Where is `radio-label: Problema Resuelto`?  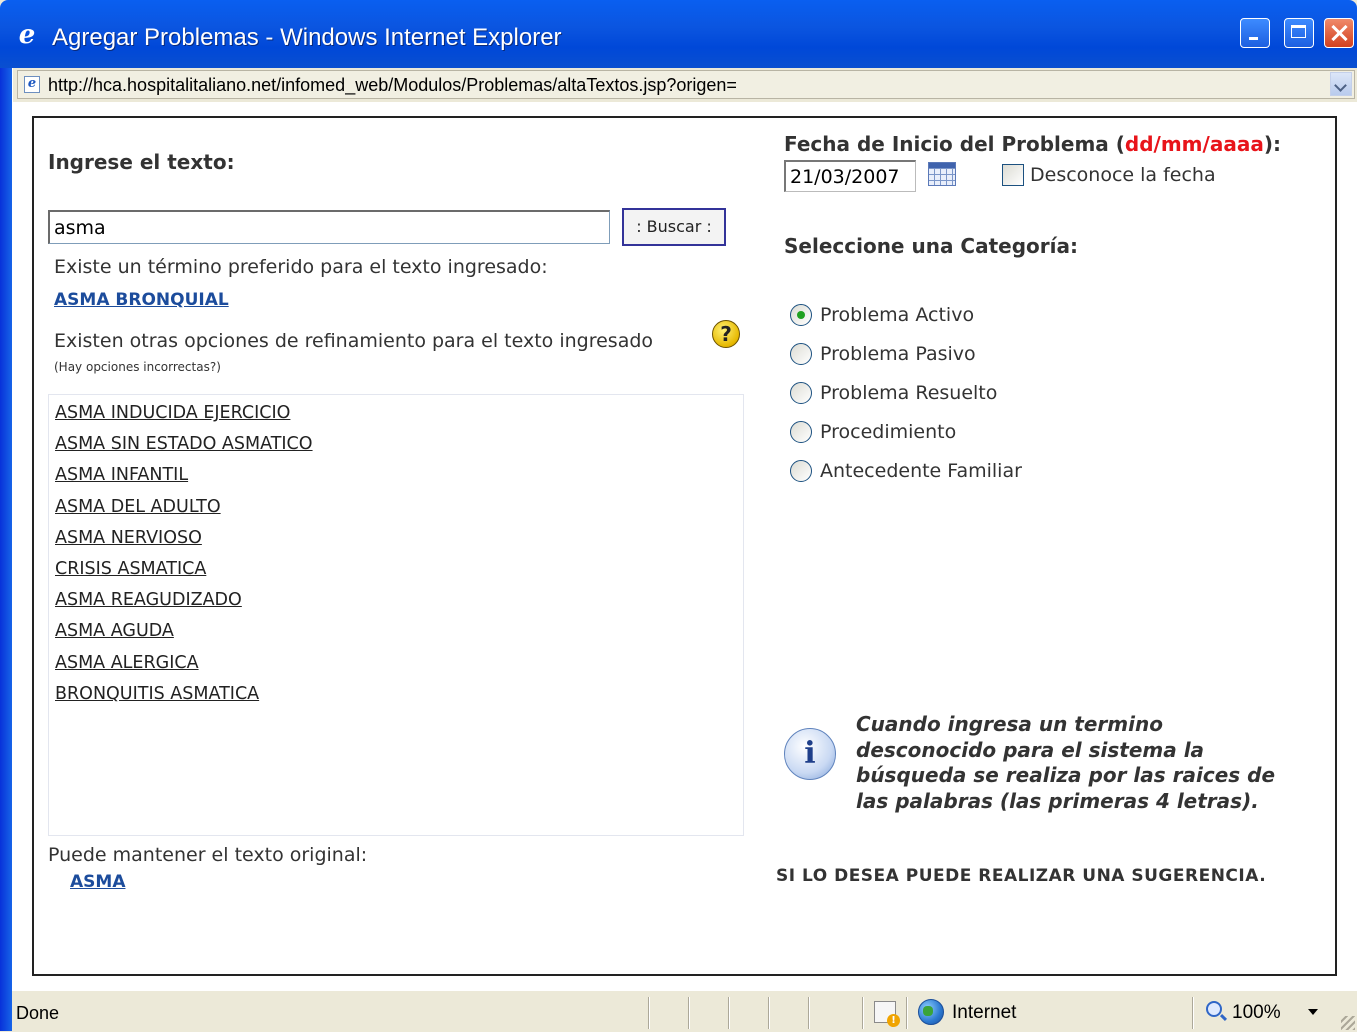
radio-label: Problema Resuelto is located at coordinates (908, 393).